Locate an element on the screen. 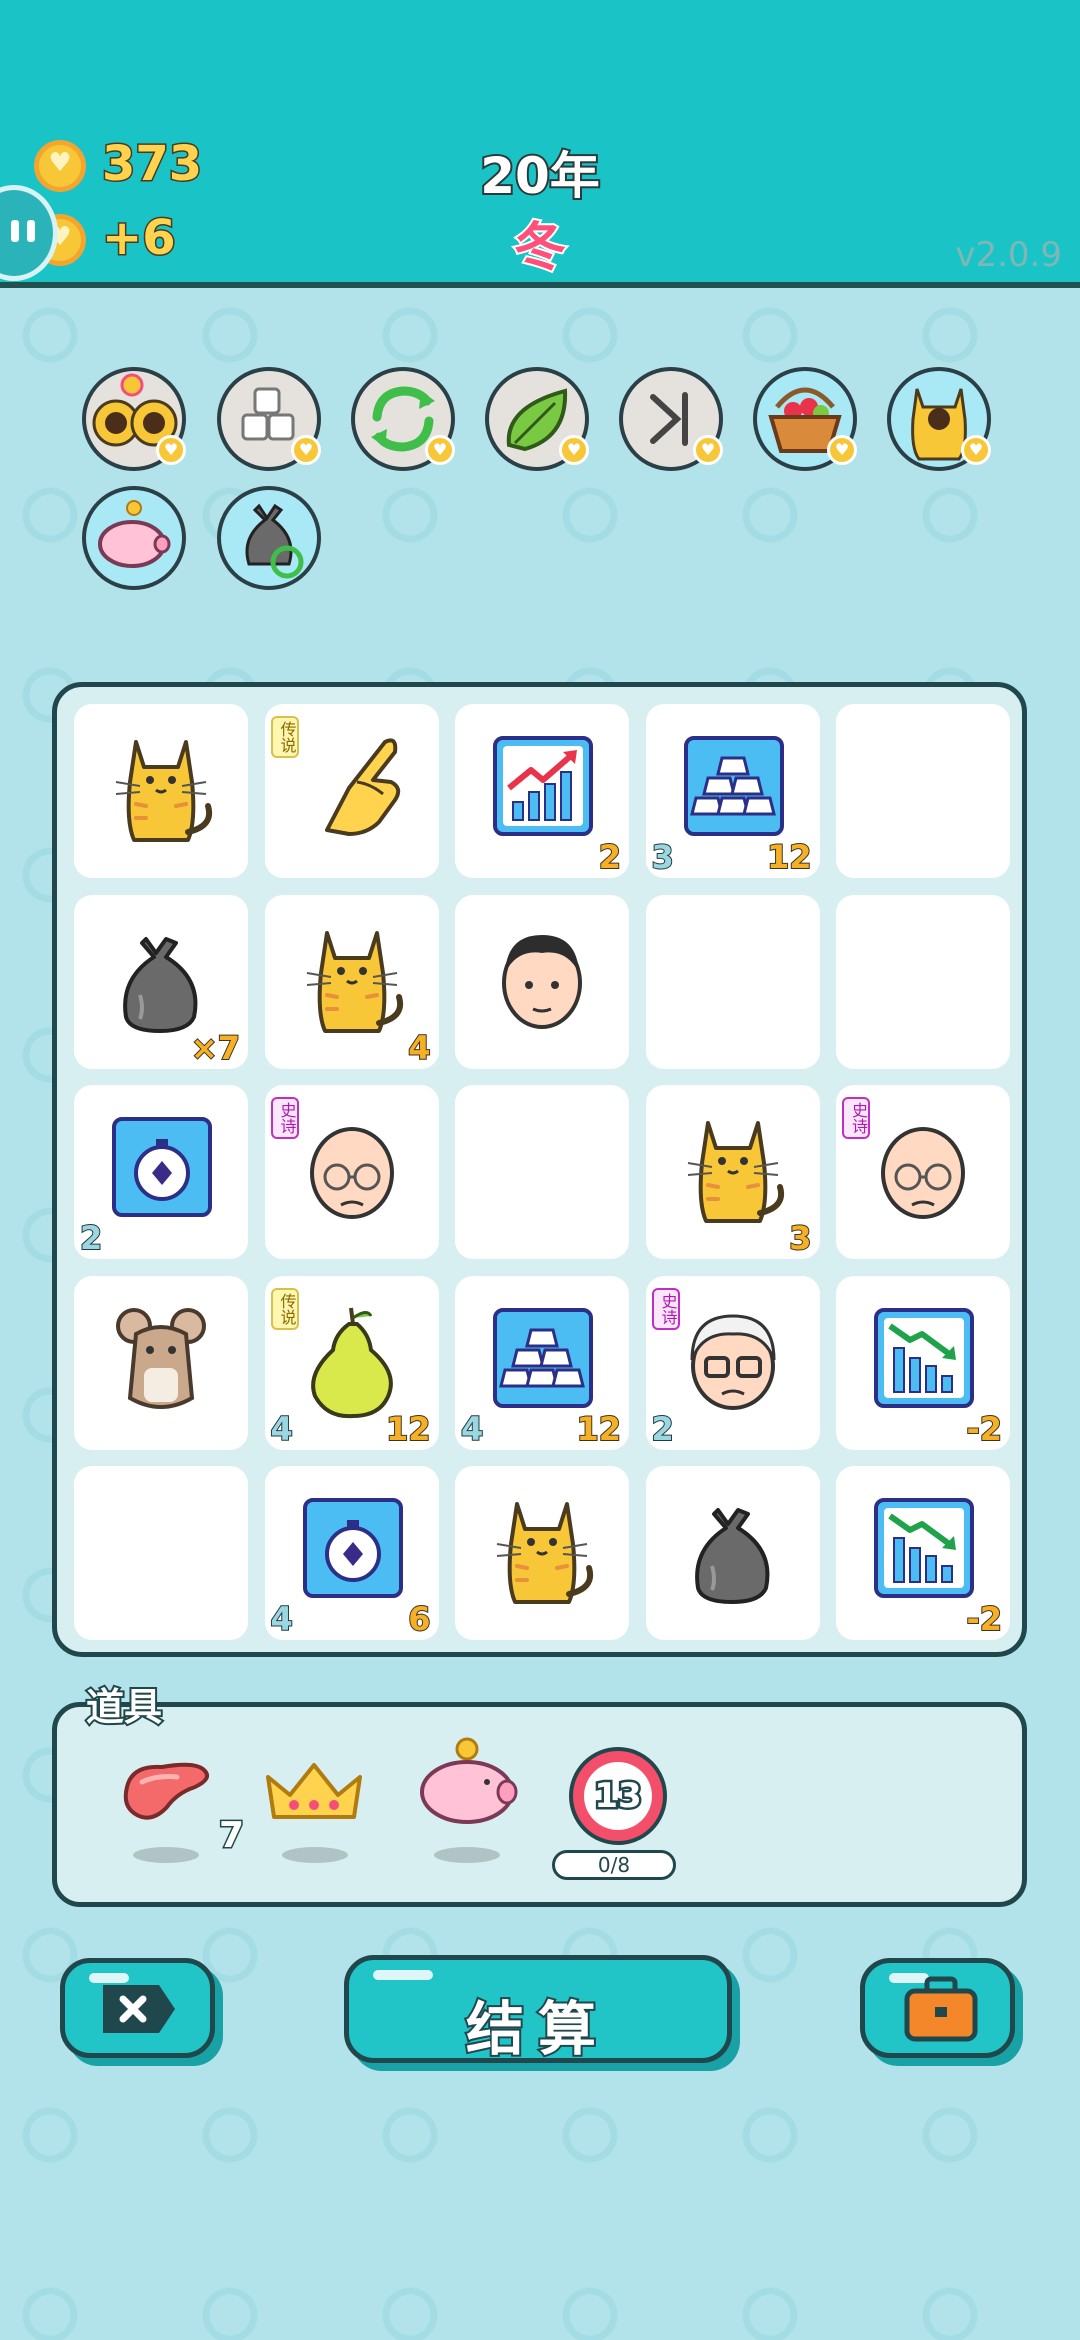 The width and height of the screenshot is (1080, 2340). items-panel: 7 13 is located at coordinates (539, 1804).